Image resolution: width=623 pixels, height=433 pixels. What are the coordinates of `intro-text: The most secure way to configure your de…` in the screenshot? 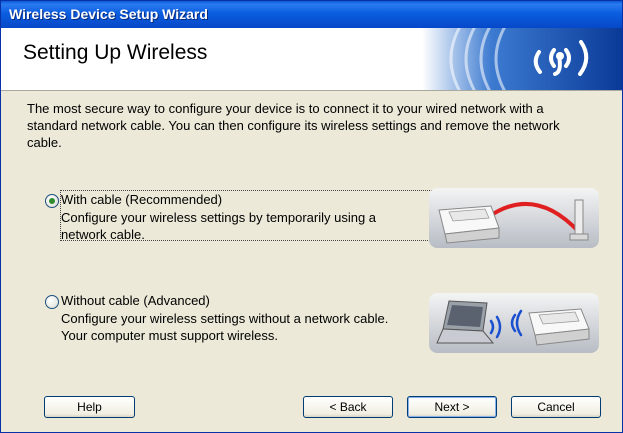 It's located at (293, 125).